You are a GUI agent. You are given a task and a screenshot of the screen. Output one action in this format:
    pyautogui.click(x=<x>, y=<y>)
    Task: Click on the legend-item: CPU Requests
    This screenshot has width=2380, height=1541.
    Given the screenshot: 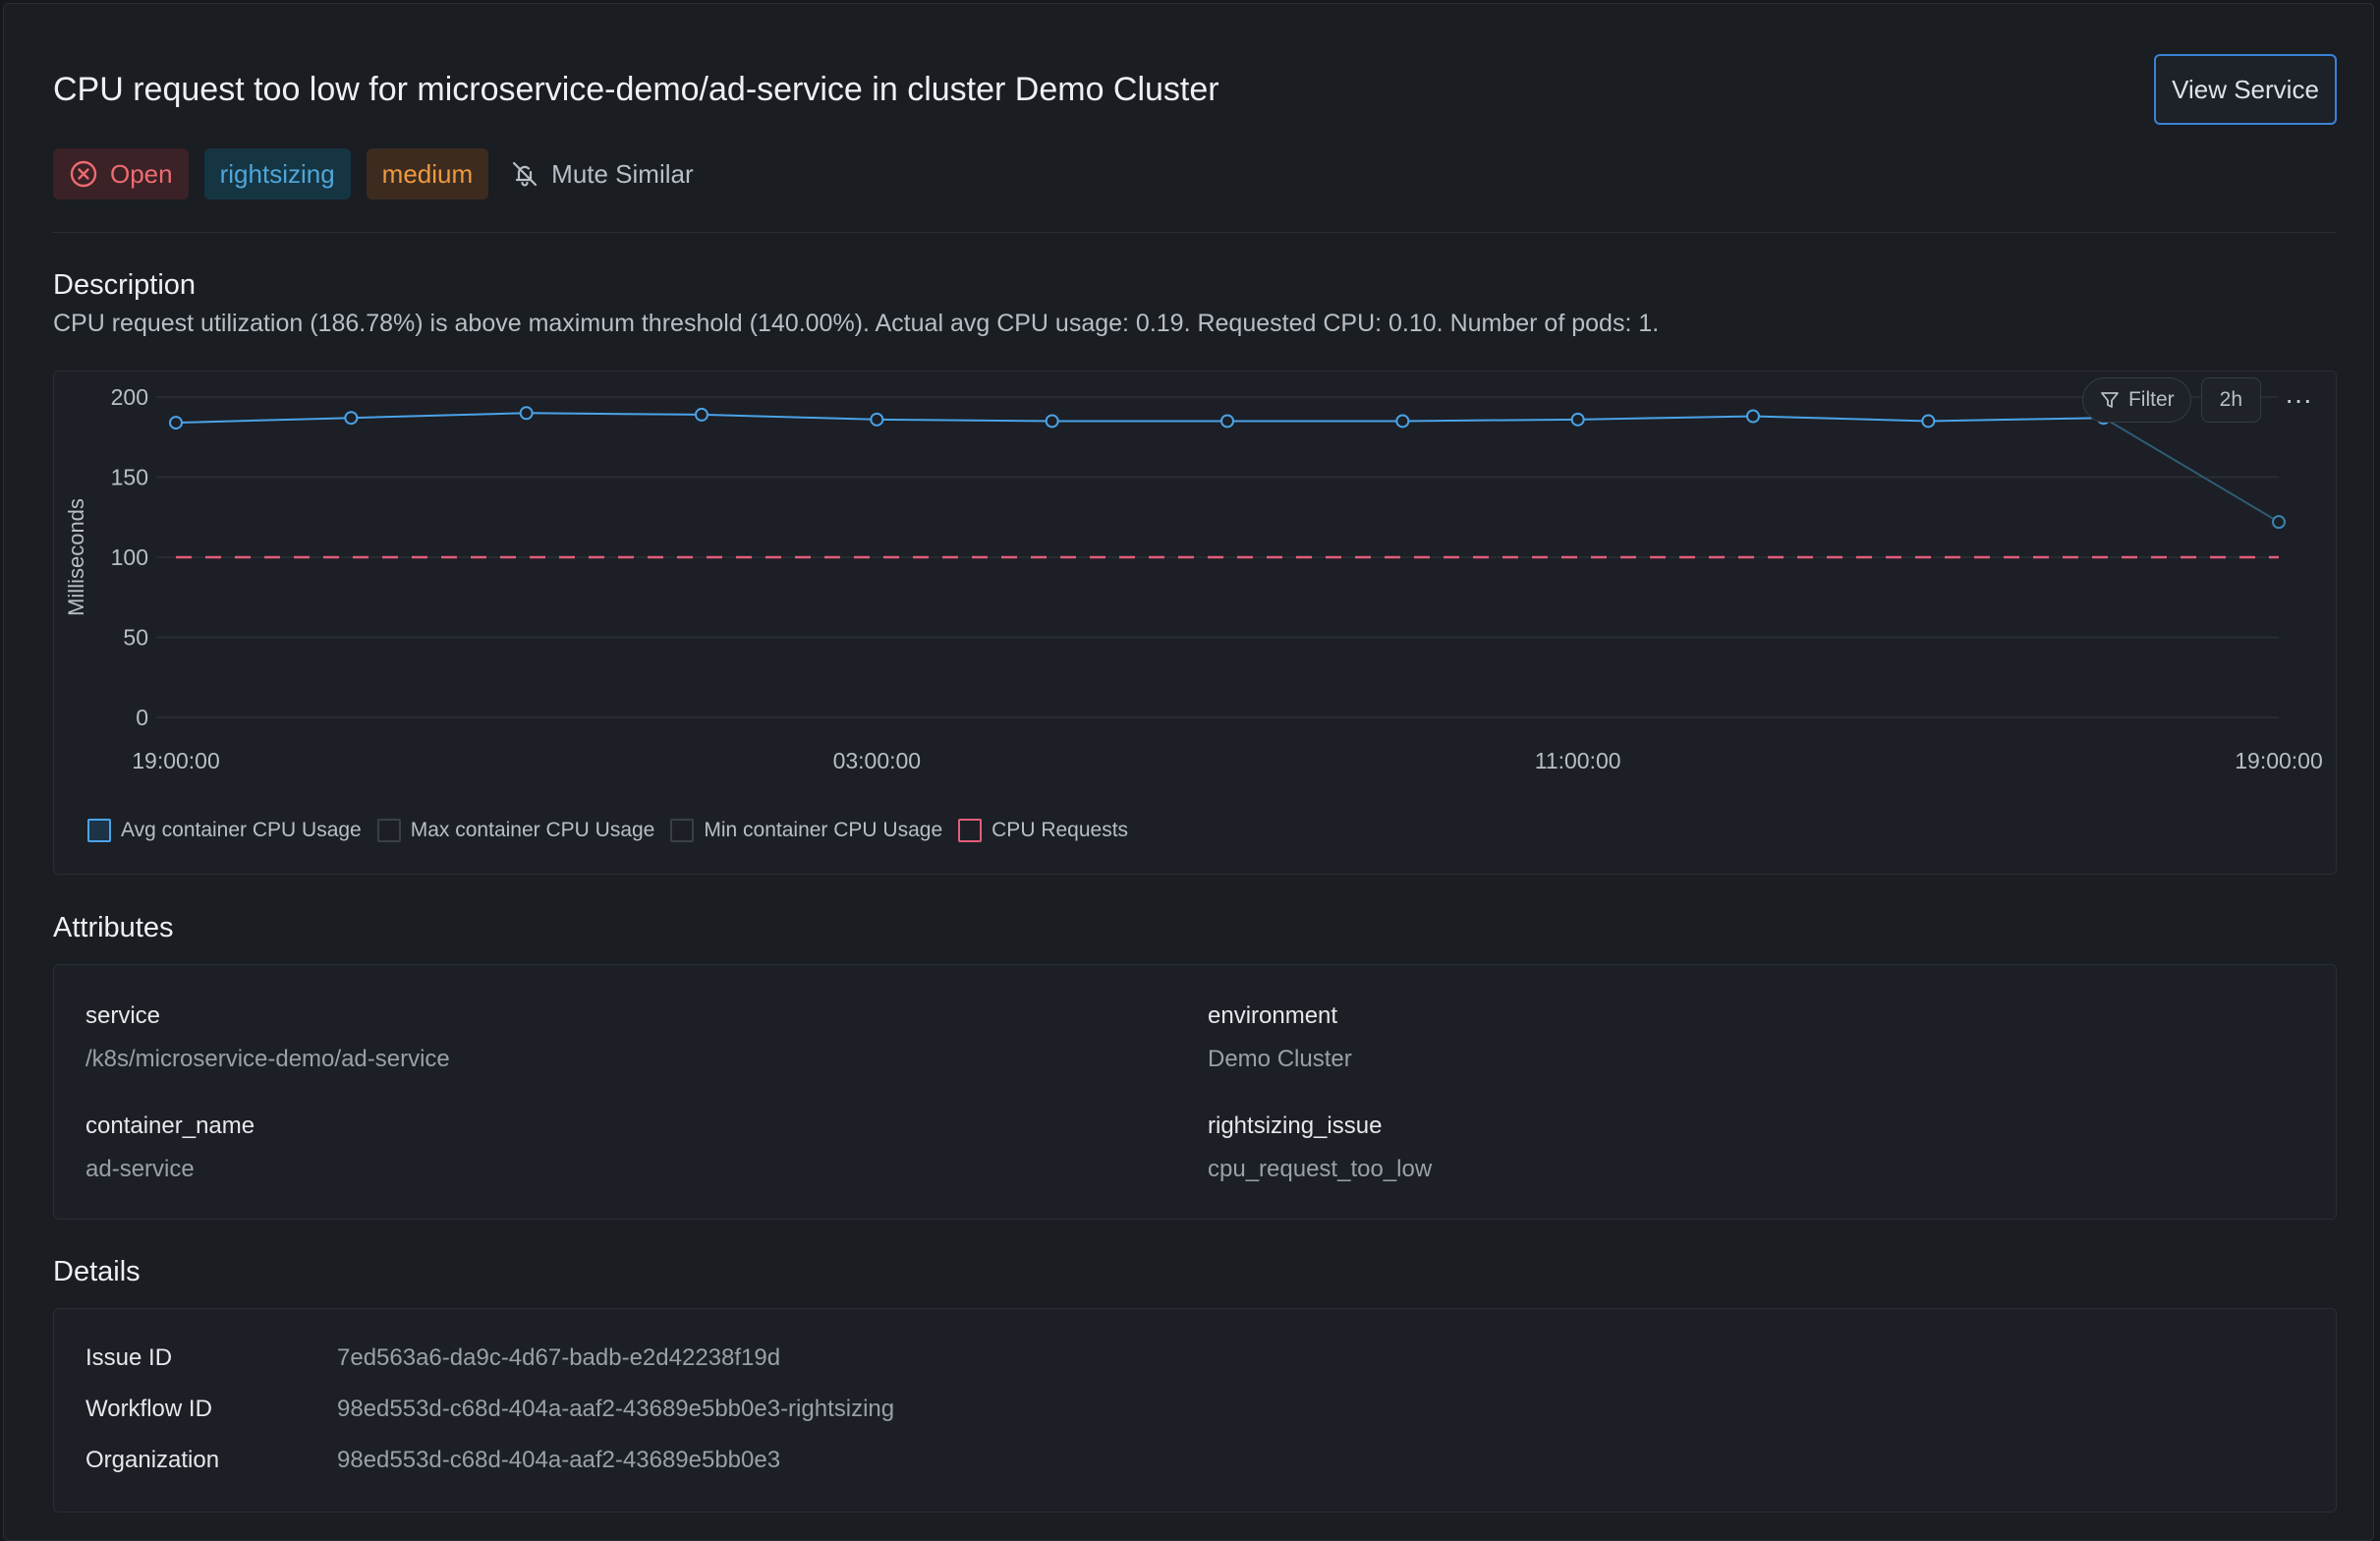 What is the action you would take?
    pyautogui.click(x=1043, y=830)
    